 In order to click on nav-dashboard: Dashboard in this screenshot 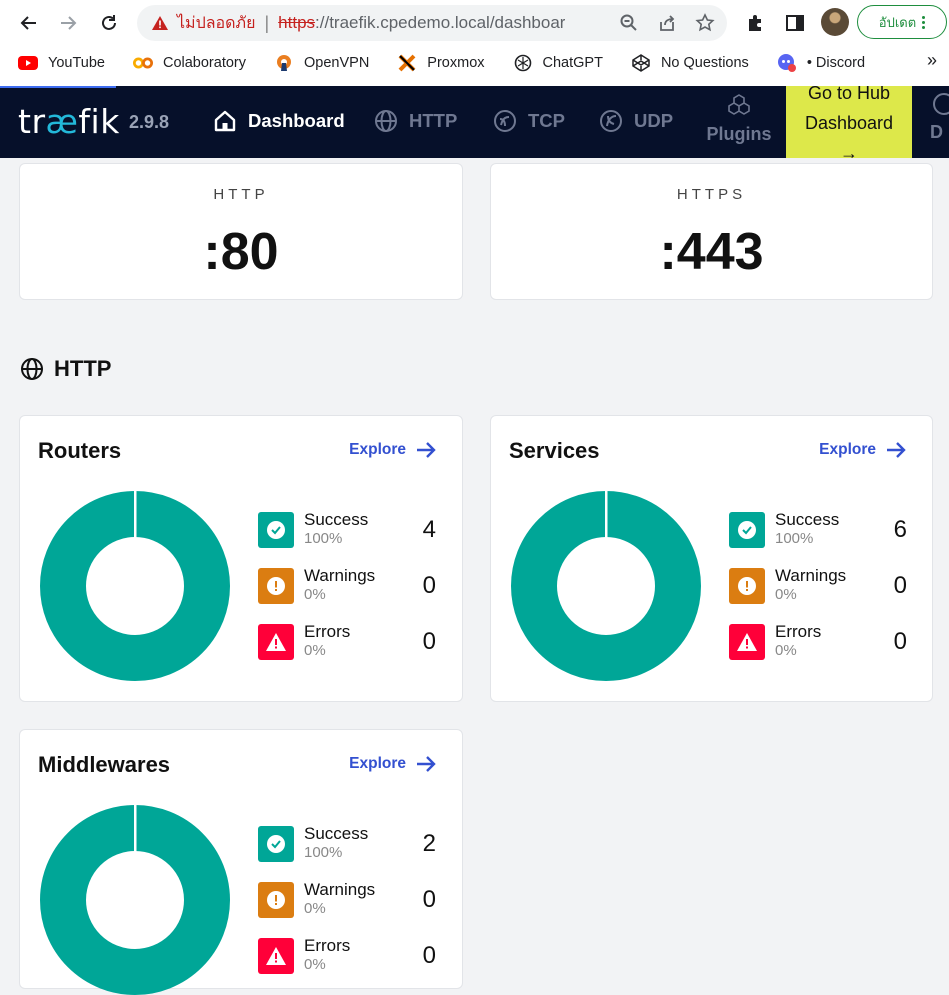, I will do `click(278, 121)`.